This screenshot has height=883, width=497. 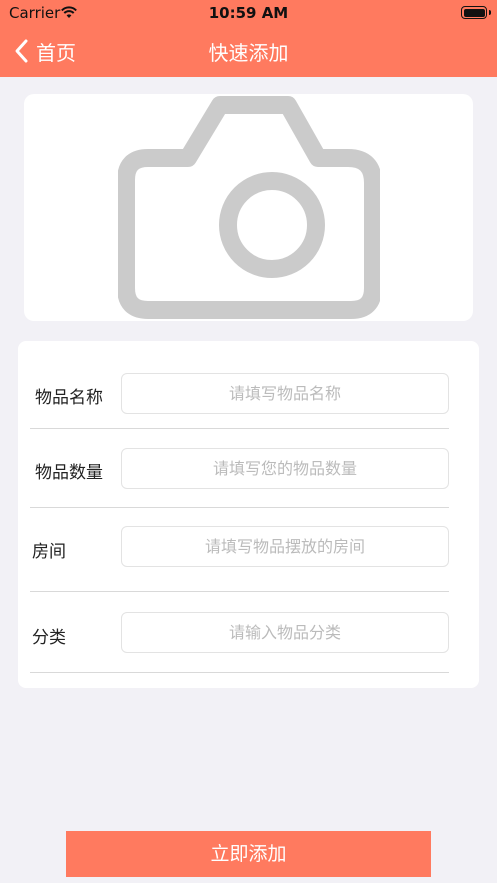 What do you see at coordinates (285, 632) in the screenshot?
I see `category-input` at bounding box center [285, 632].